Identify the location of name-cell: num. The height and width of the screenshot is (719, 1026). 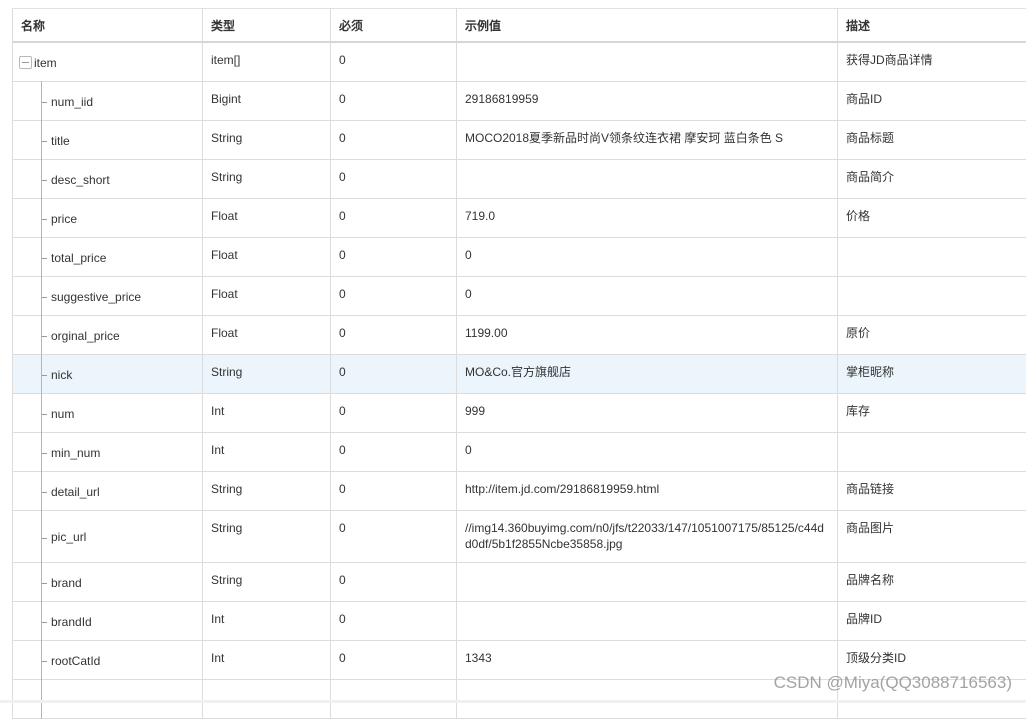
(108, 412).